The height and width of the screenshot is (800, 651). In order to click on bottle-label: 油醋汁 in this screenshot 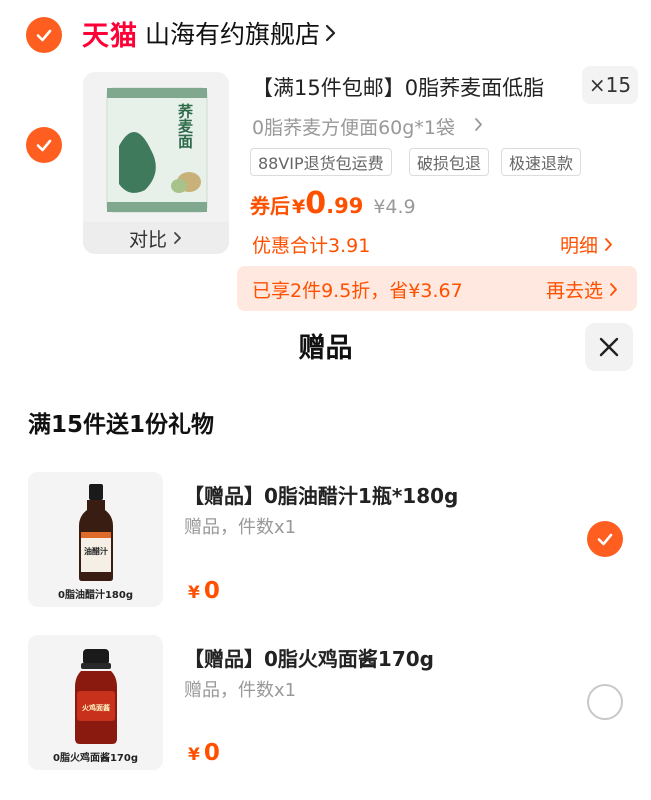, I will do `click(96, 551)`.